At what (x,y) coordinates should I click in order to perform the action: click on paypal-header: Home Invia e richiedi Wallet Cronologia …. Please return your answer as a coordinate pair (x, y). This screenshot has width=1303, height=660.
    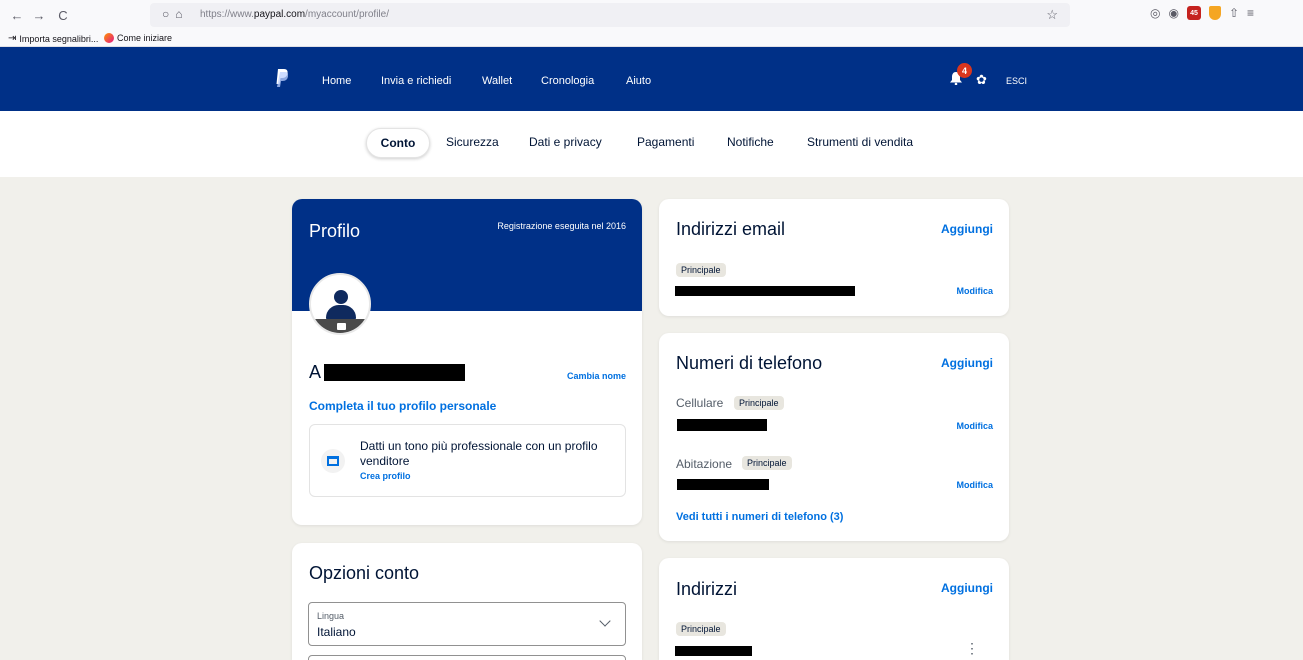
    Looking at the image, I should click on (651, 79).